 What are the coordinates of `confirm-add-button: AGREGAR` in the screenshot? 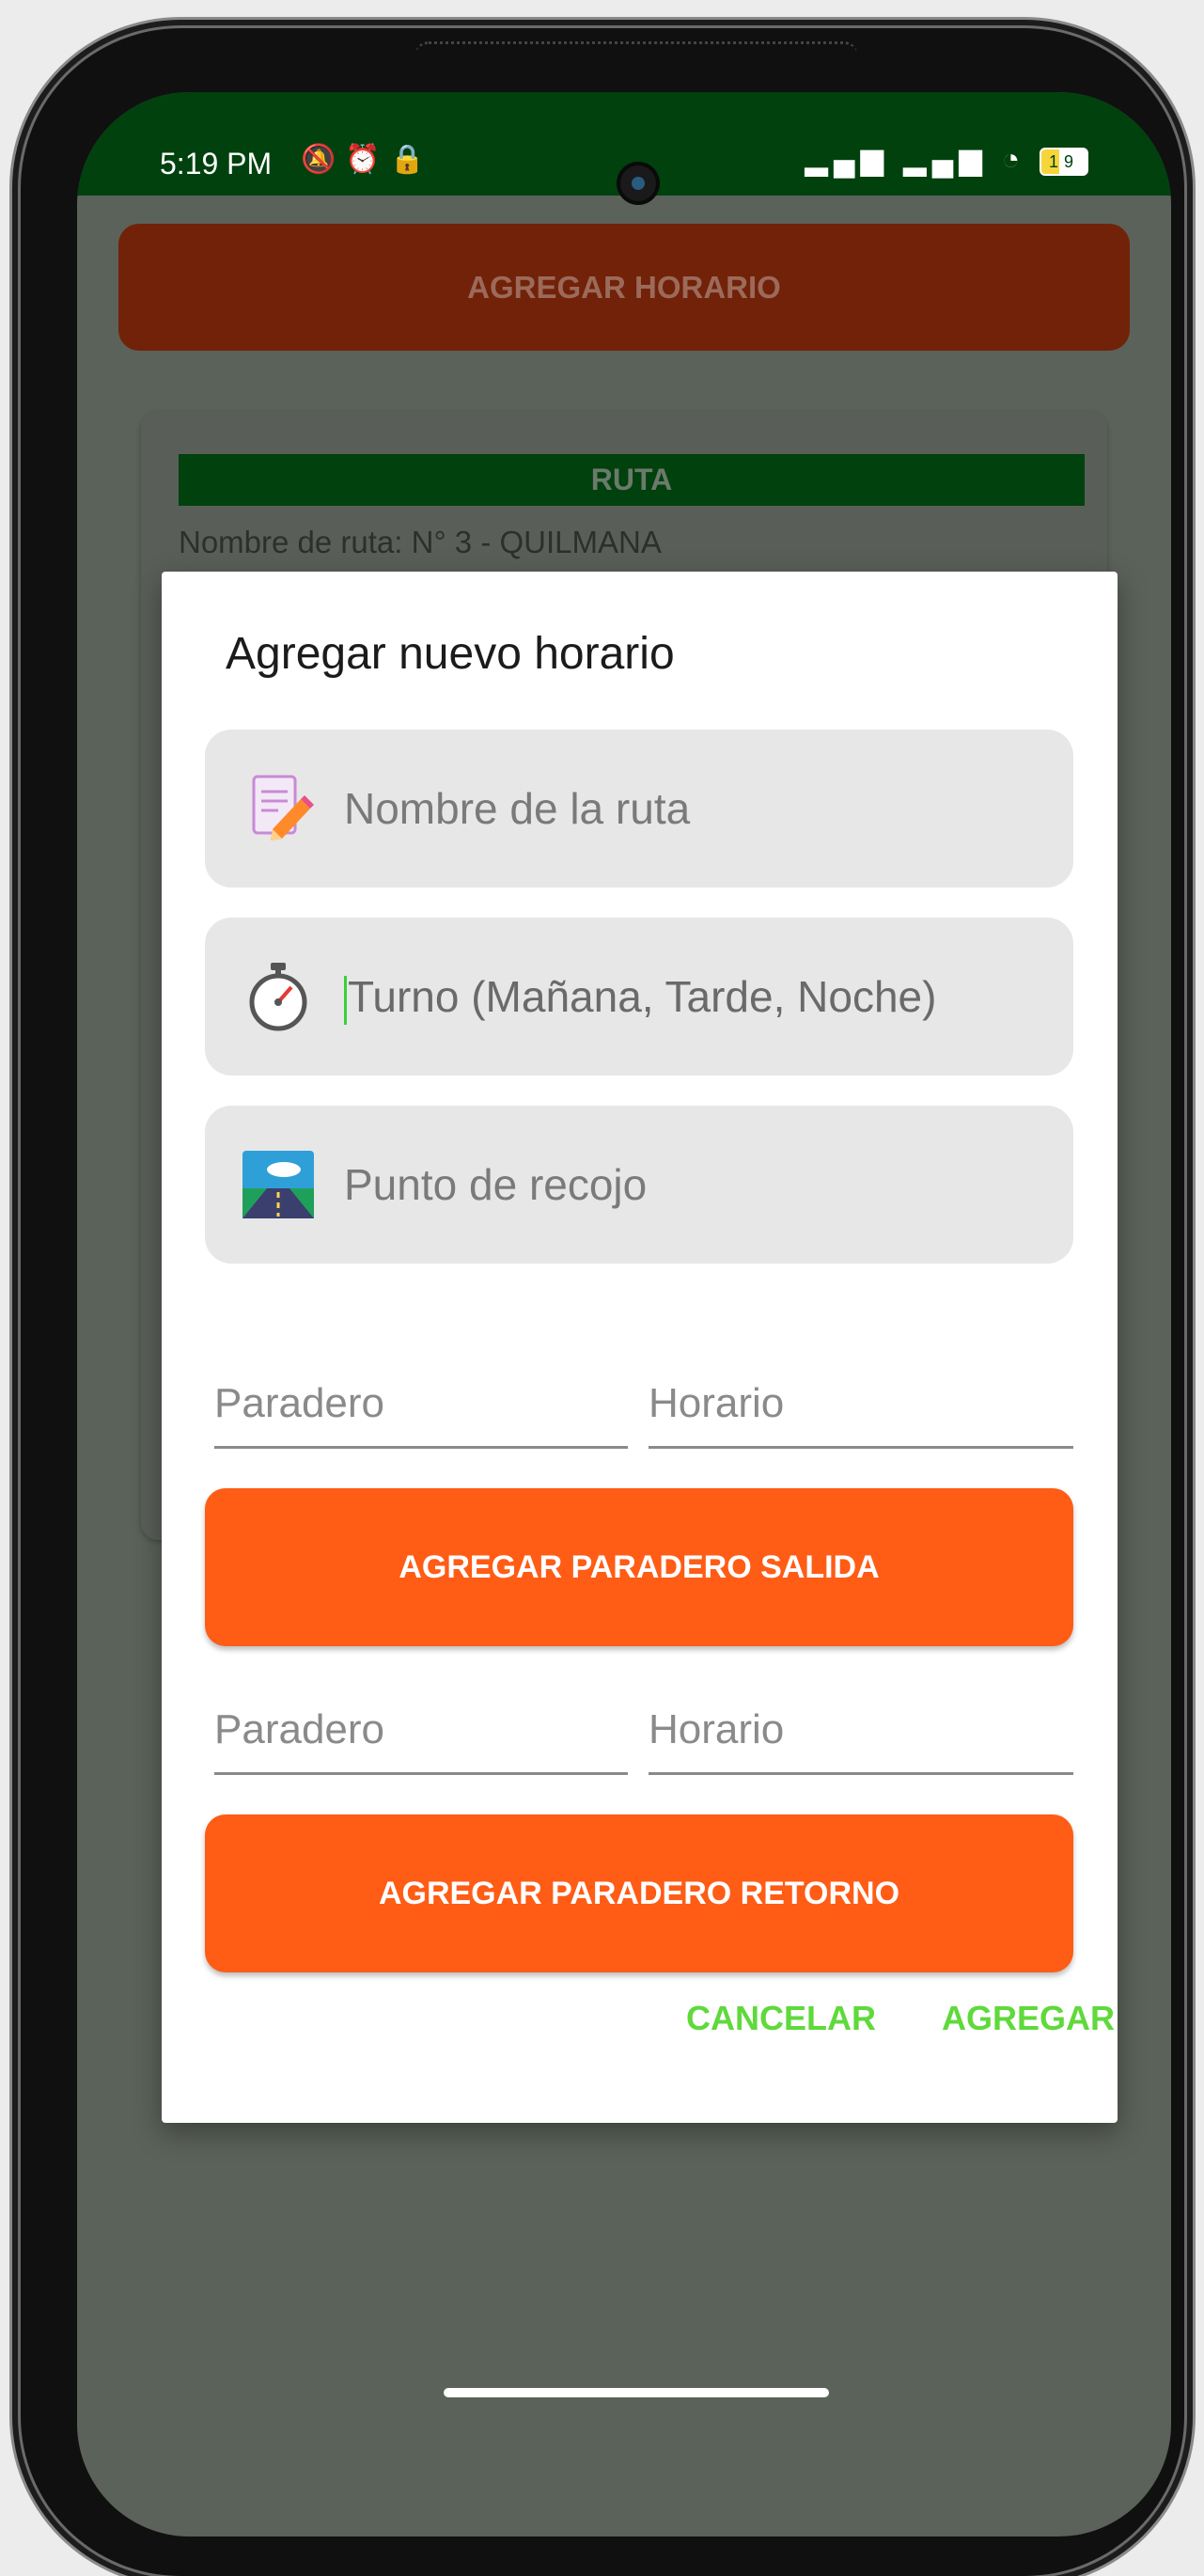 It's located at (1028, 2019).